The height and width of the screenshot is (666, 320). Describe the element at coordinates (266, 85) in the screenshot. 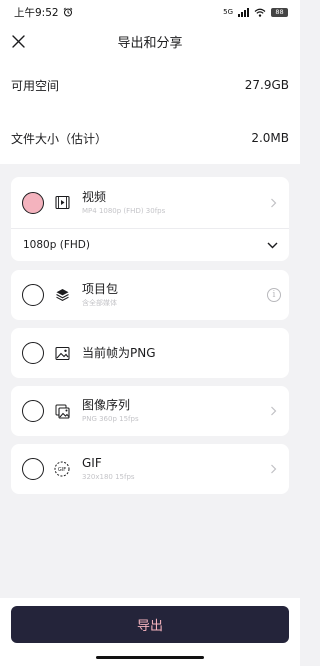

I see `storage-value: 27.9GB` at that location.